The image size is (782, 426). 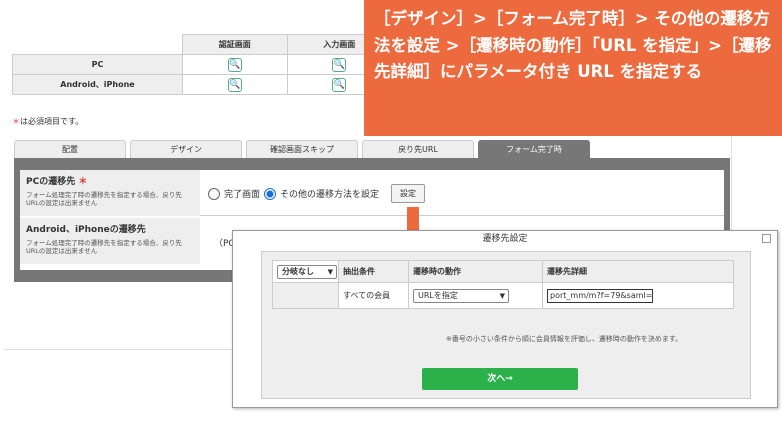 I want to click on branch-select: 分岐なし ▼, so click(x=307, y=271).